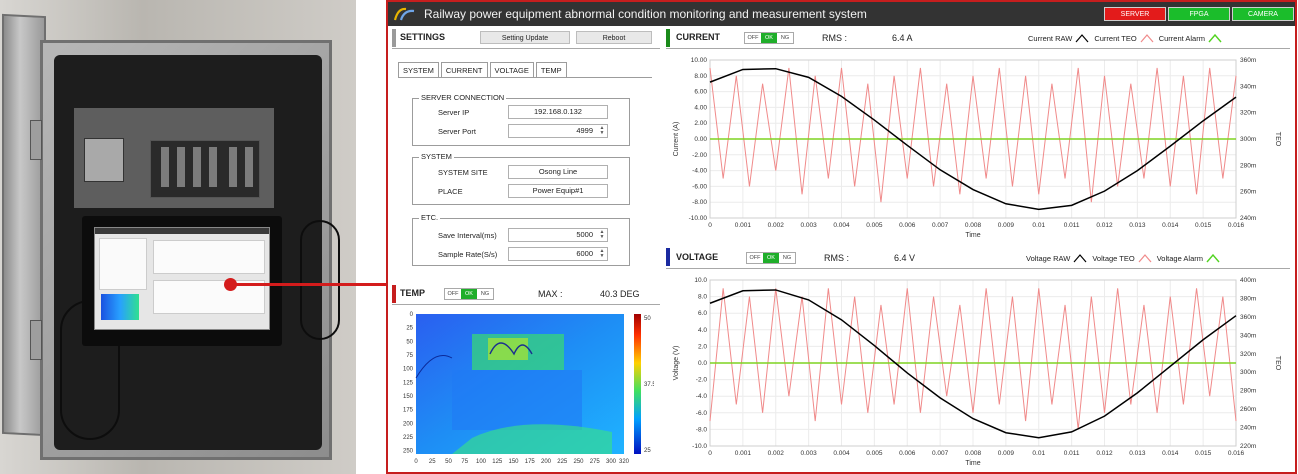  Describe the element at coordinates (808, 225) in the screenshot. I see `x-tick-label: 0.003` at that location.